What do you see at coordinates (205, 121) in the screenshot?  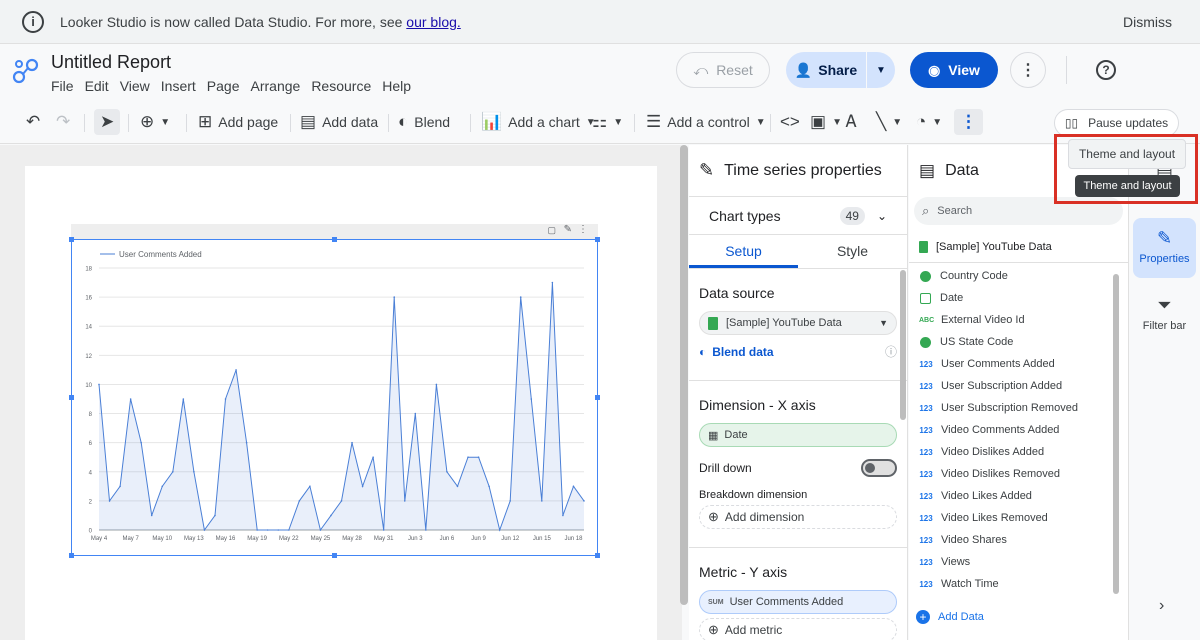 I see `add-page-icon: ⊞` at bounding box center [205, 121].